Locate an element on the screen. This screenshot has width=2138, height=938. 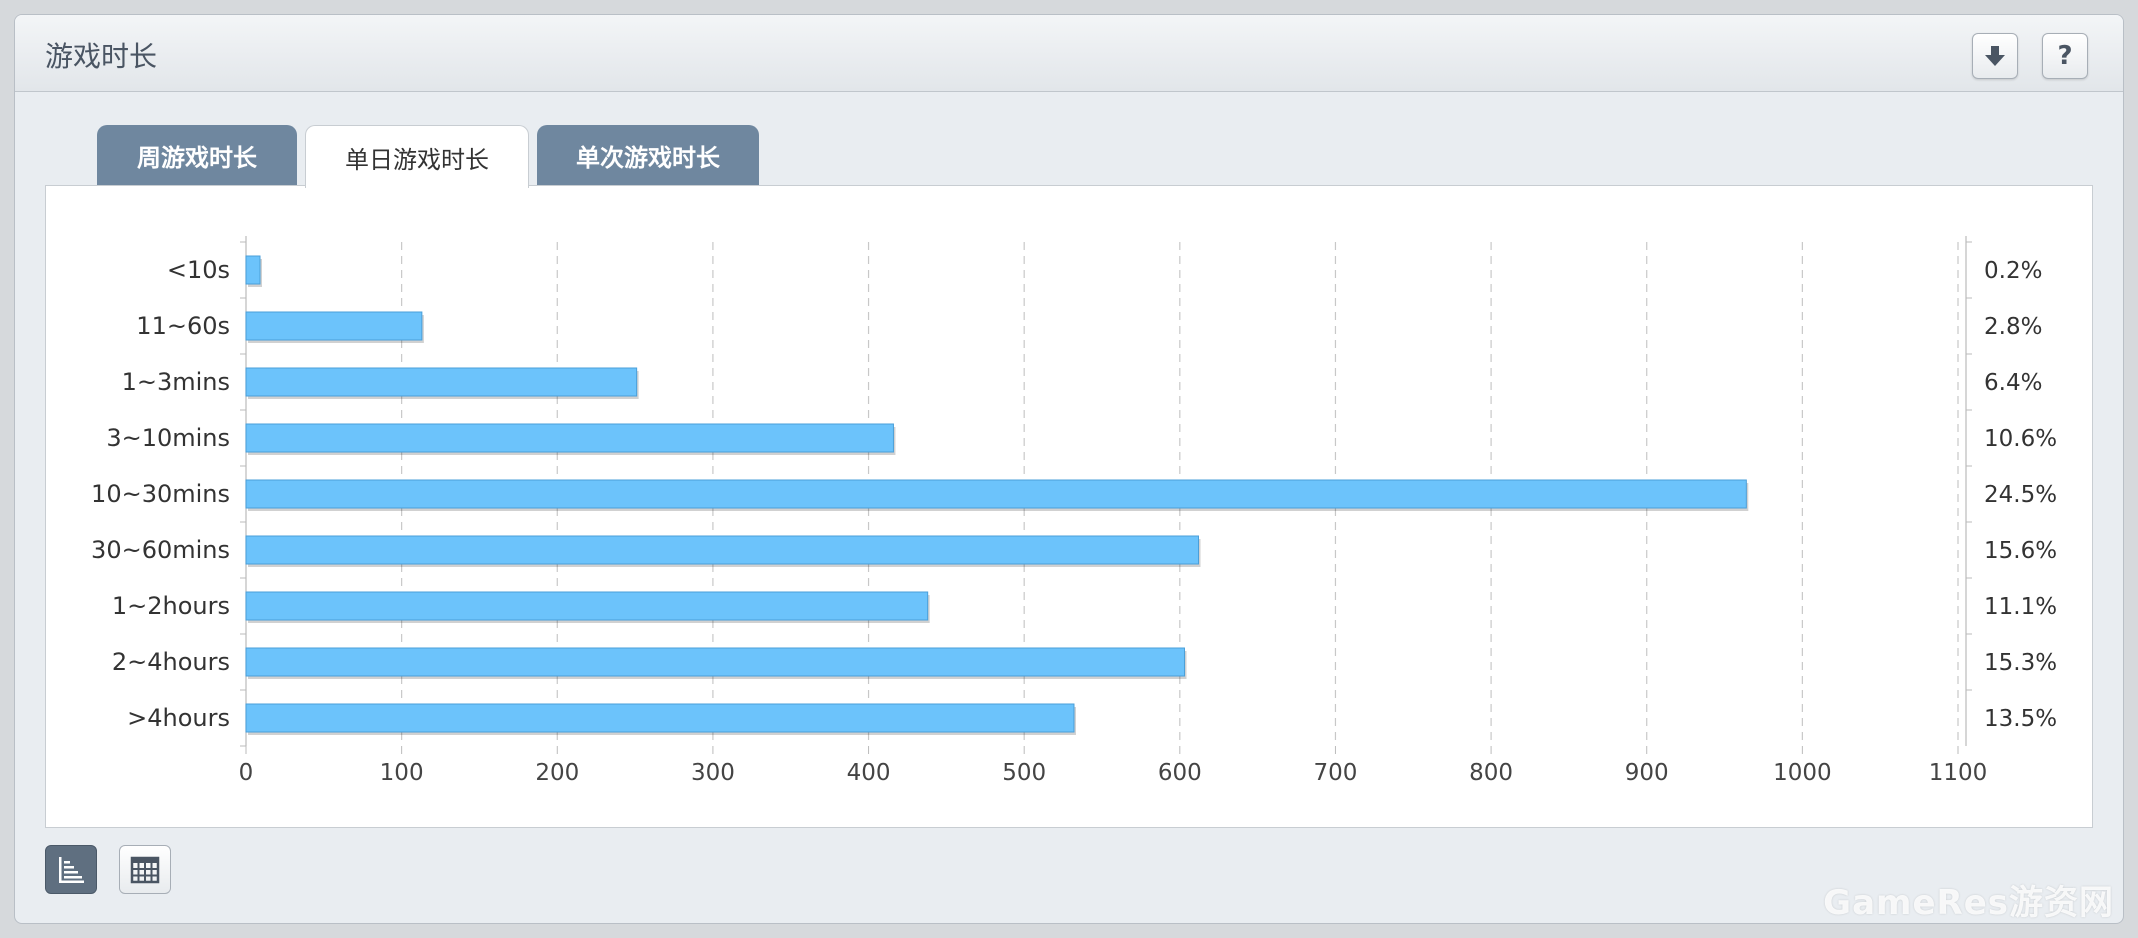
x-tick-label: 700 is located at coordinates (1336, 773).